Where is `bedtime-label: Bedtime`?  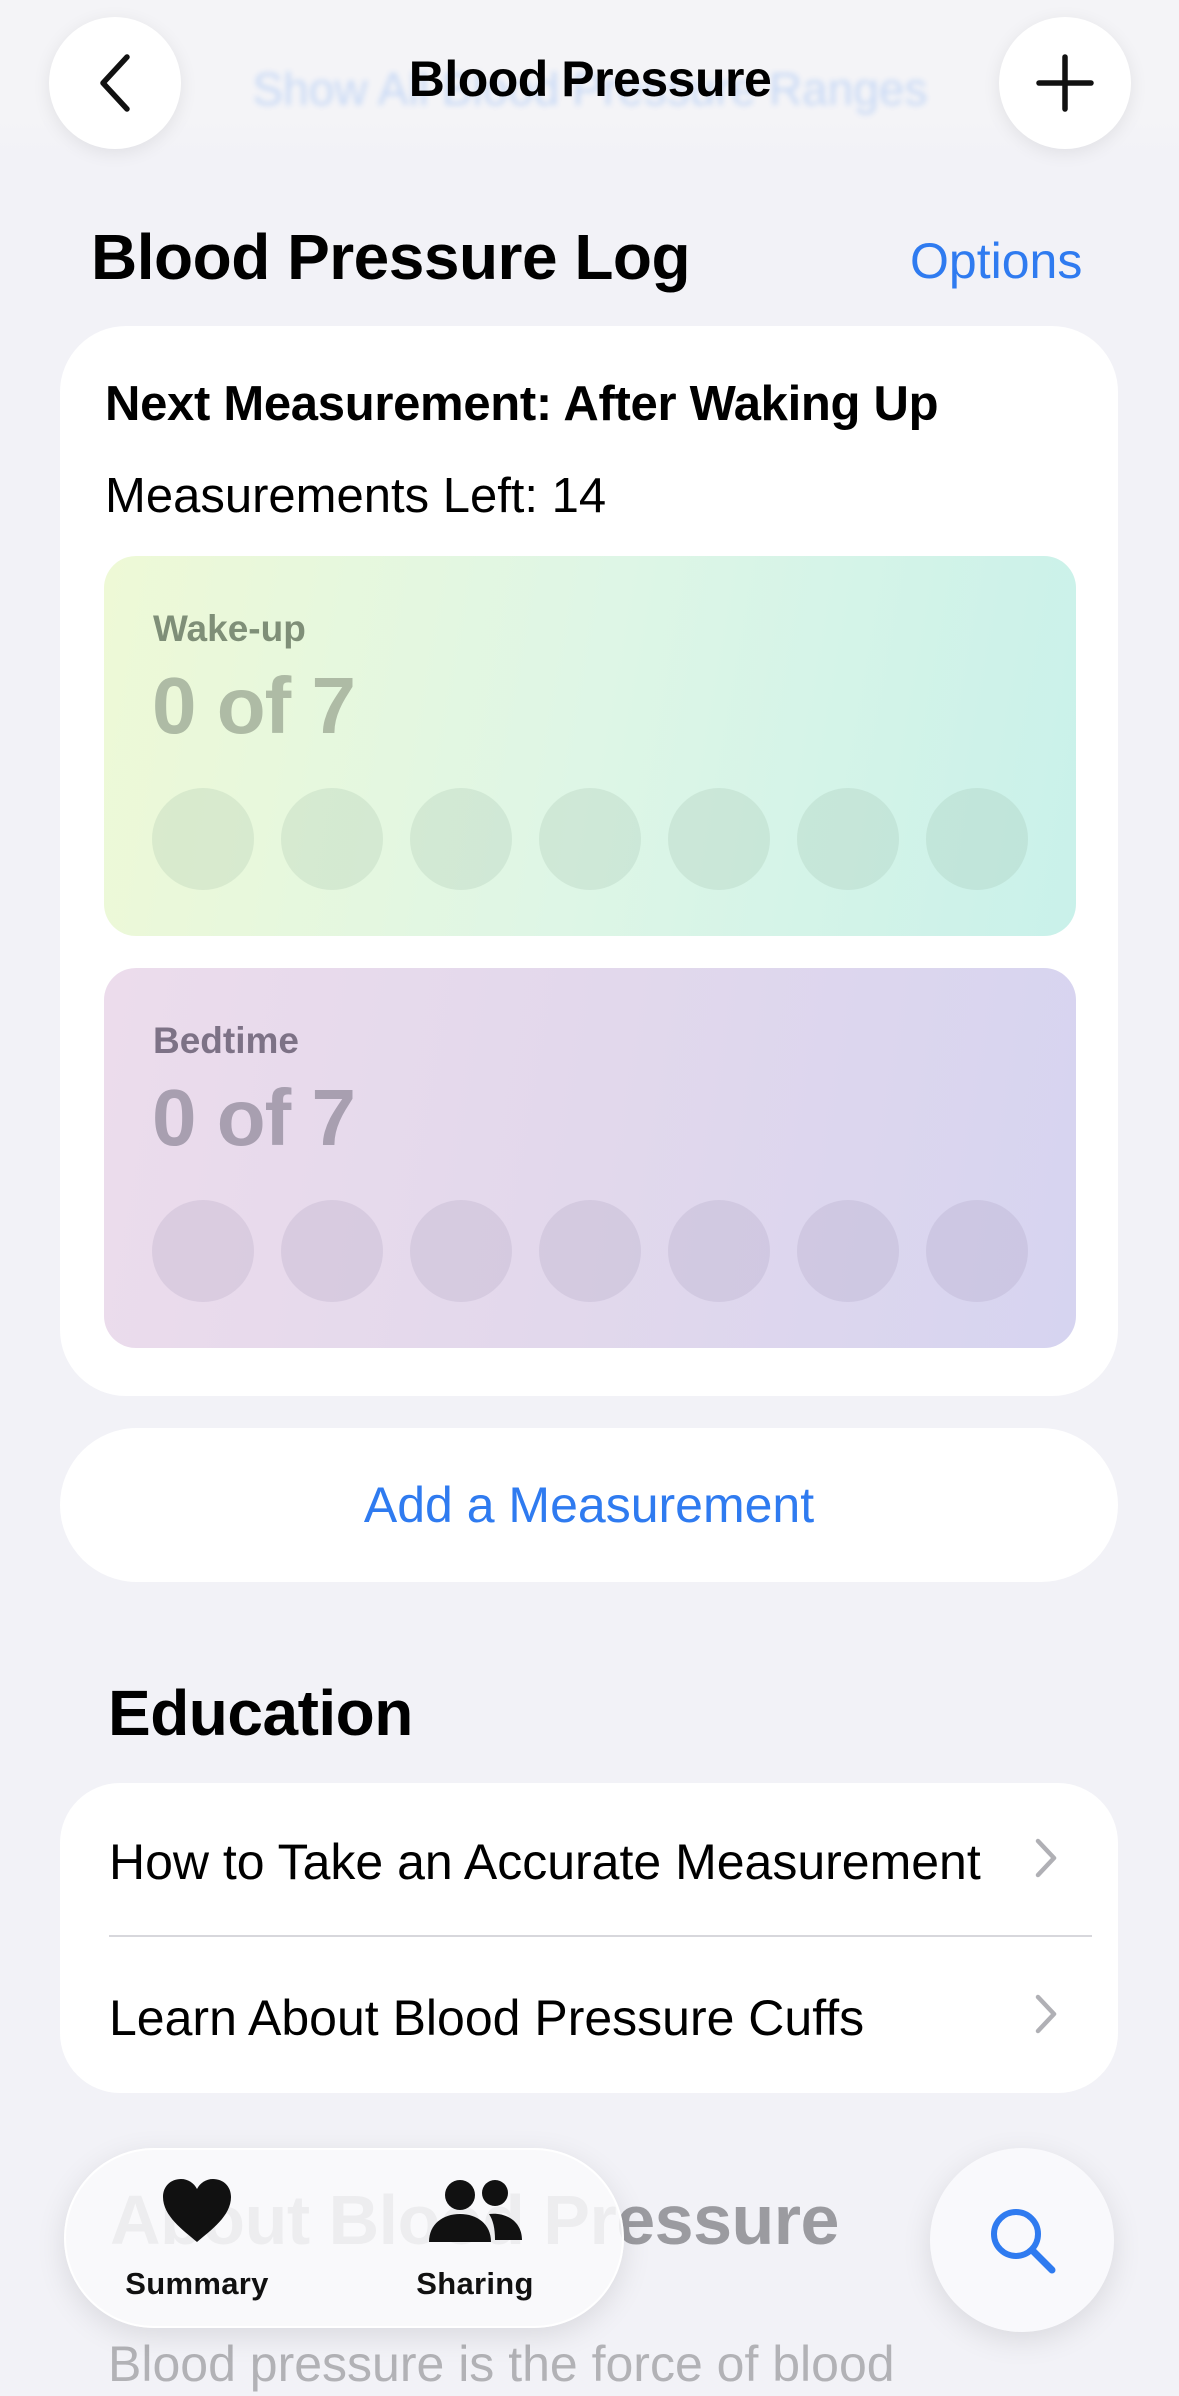 bedtime-label: Bedtime is located at coordinates (226, 1040).